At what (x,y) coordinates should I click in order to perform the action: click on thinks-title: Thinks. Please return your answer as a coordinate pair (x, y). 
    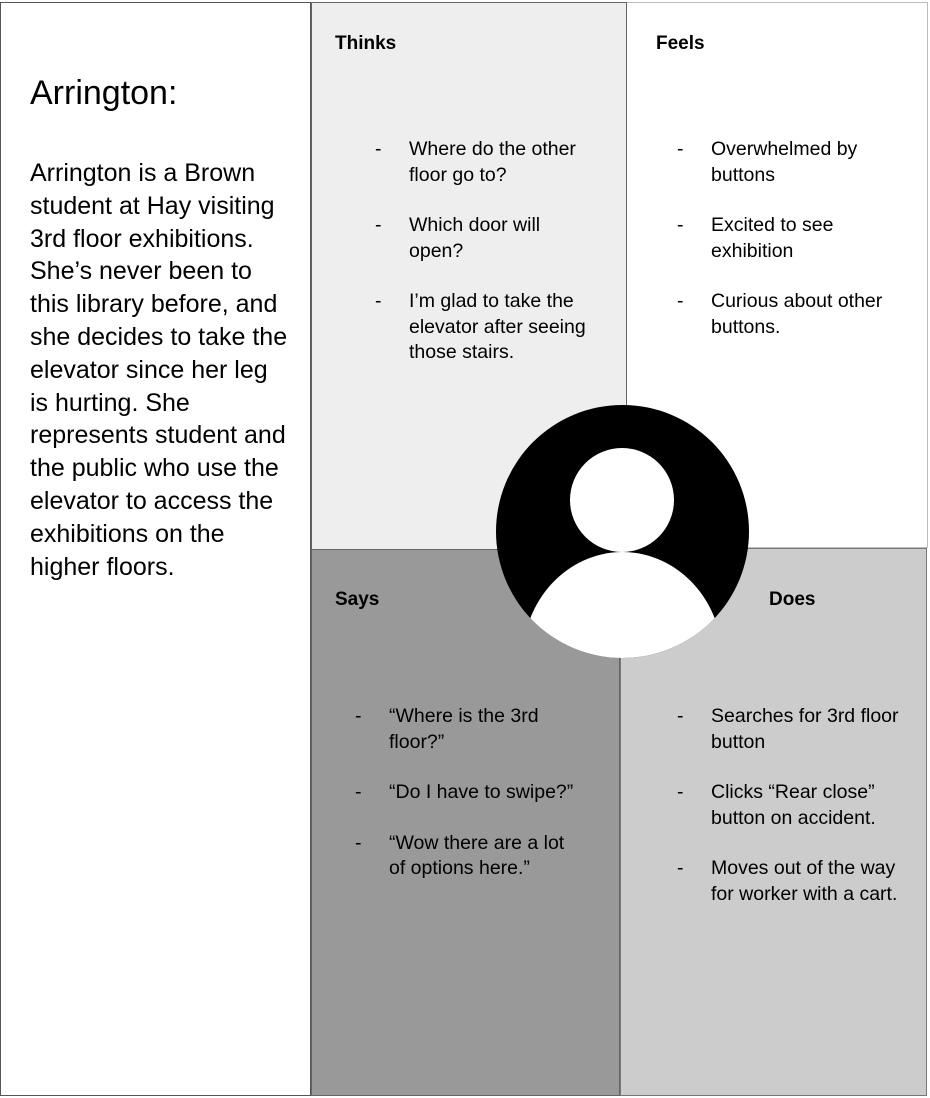
    Looking at the image, I should click on (366, 43).